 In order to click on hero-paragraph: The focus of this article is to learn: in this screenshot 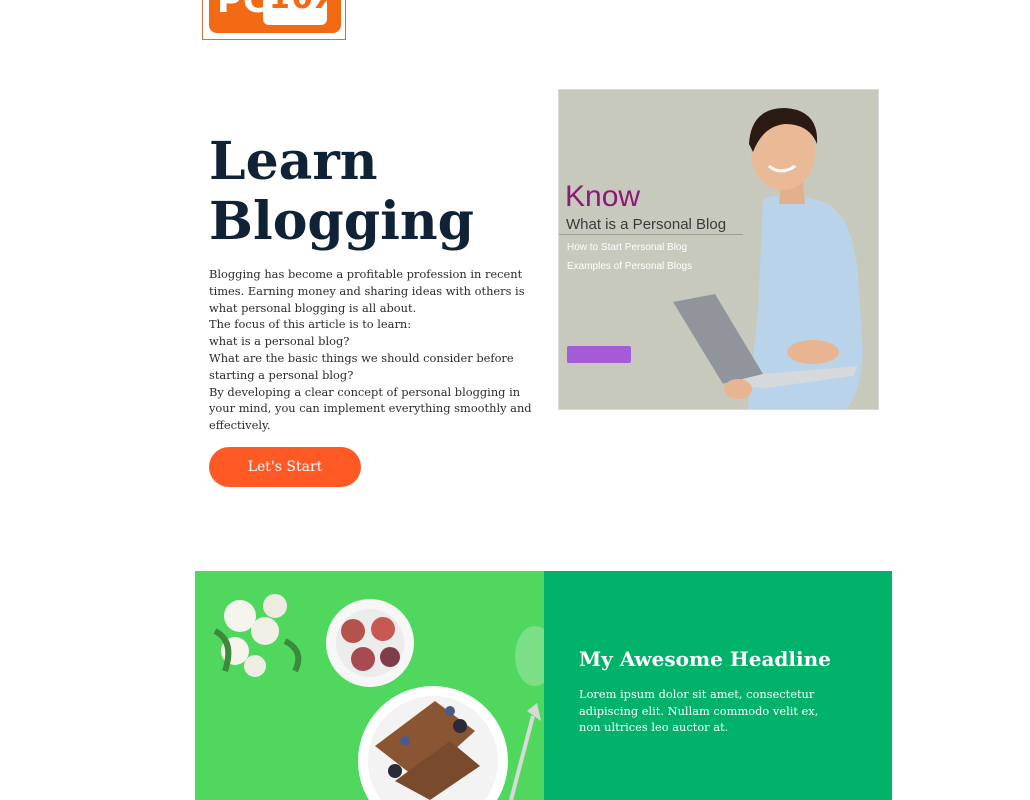, I will do `click(310, 324)`.